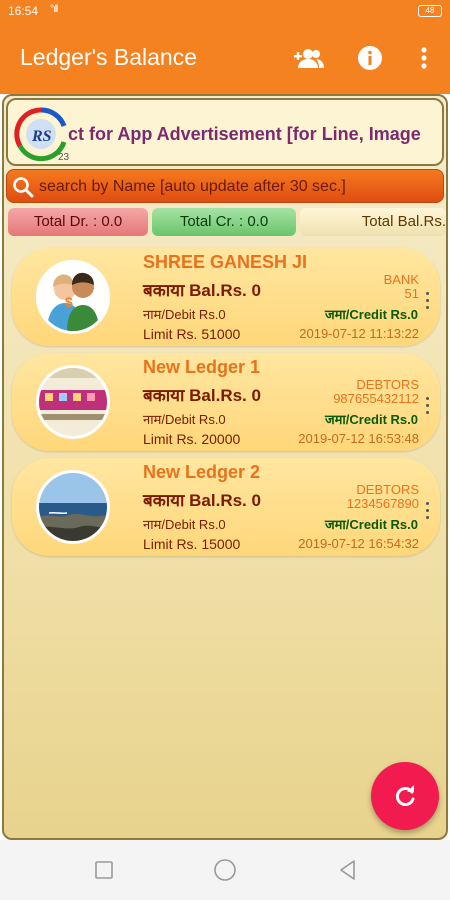 The height and width of the screenshot is (900, 450). I want to click on search-icon, so click(23, 187).